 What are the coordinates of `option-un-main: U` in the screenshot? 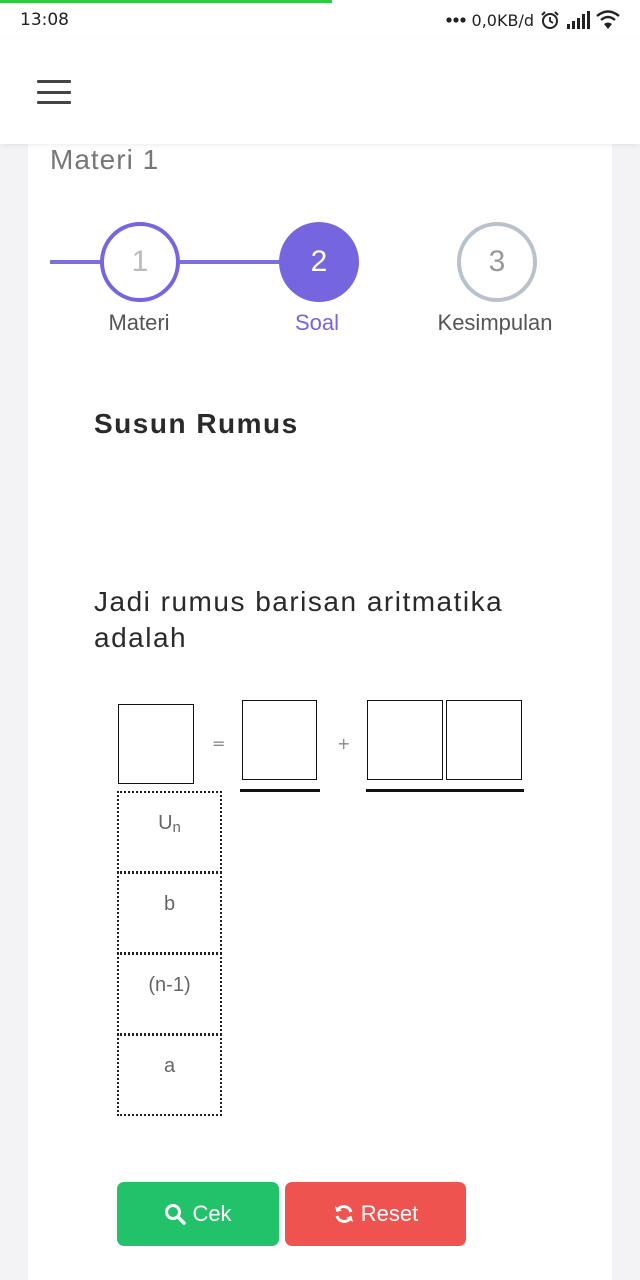 It's located at (165, 822).